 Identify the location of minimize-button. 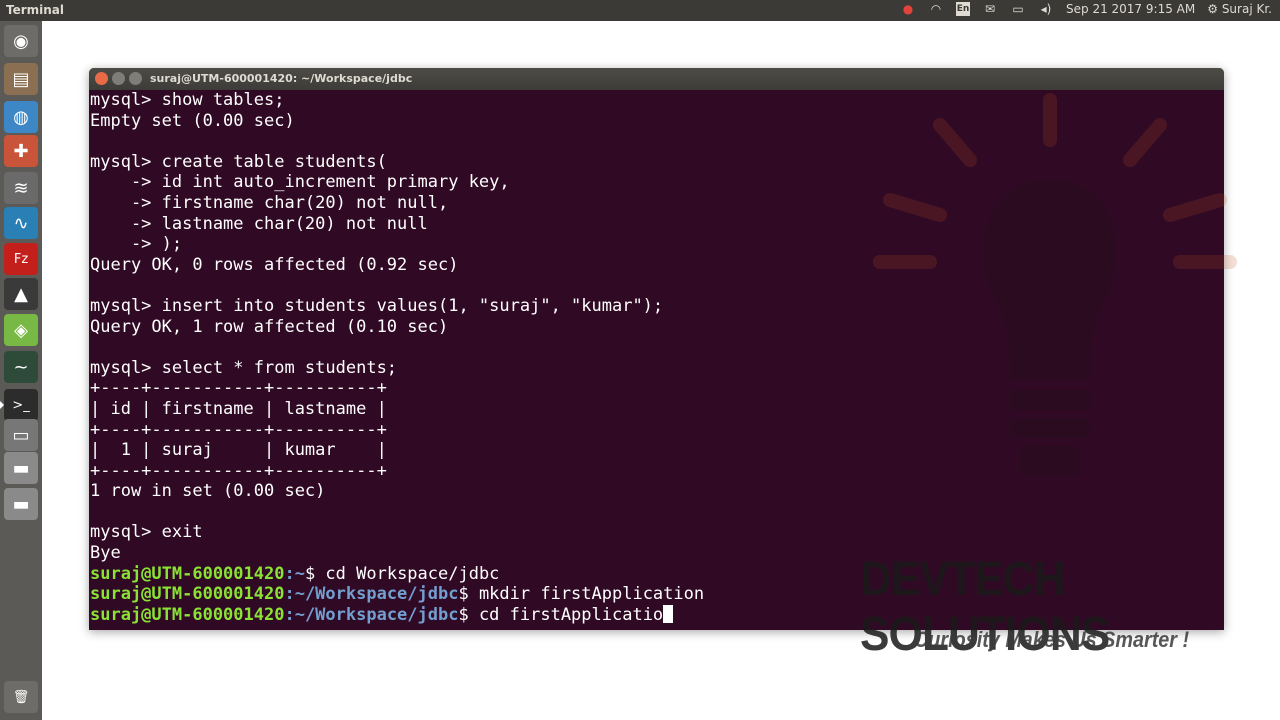
(118, 78).